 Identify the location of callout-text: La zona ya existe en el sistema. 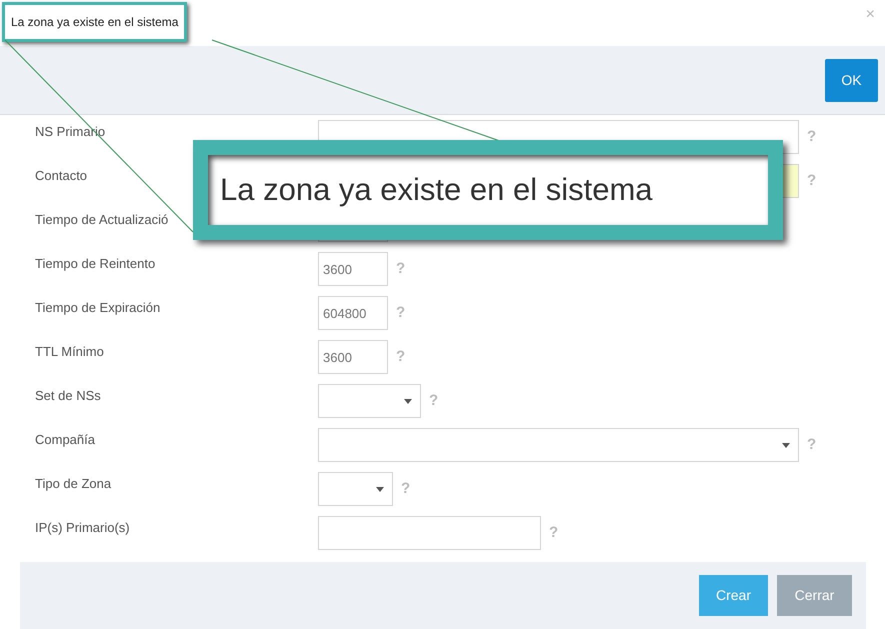
(436, 189).